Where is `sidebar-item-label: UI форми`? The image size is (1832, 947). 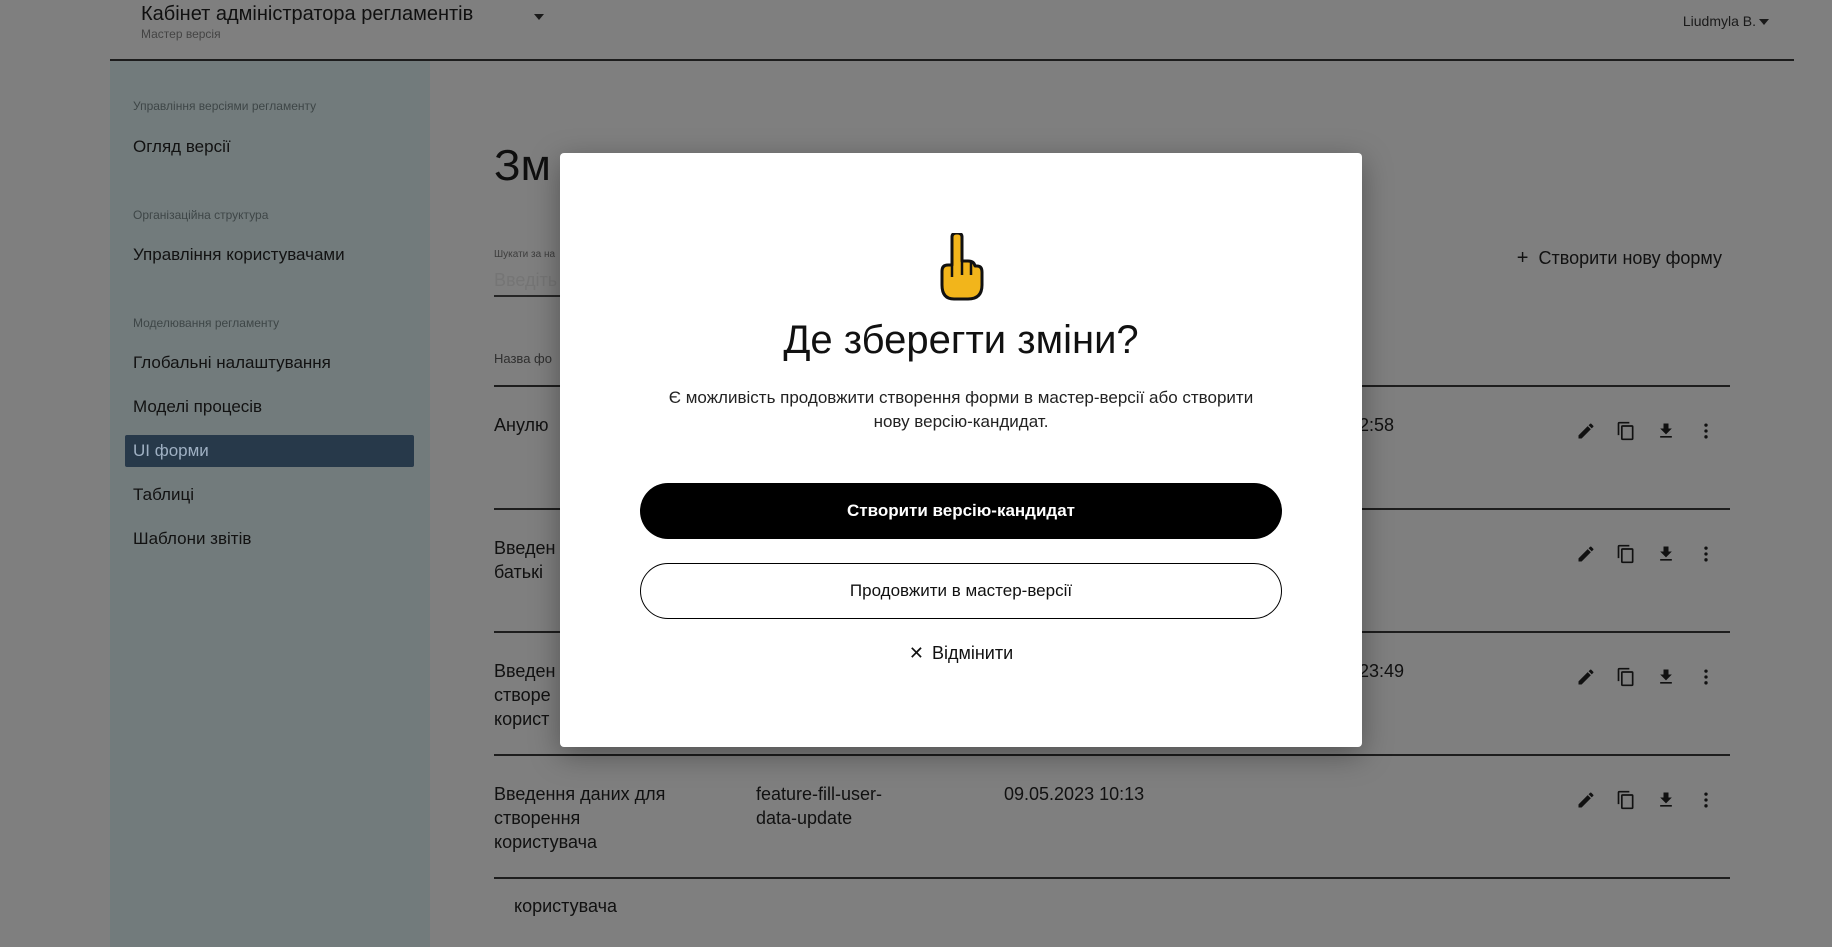 sidebar-item-label: UI форми is located at coordinates (171, 450).